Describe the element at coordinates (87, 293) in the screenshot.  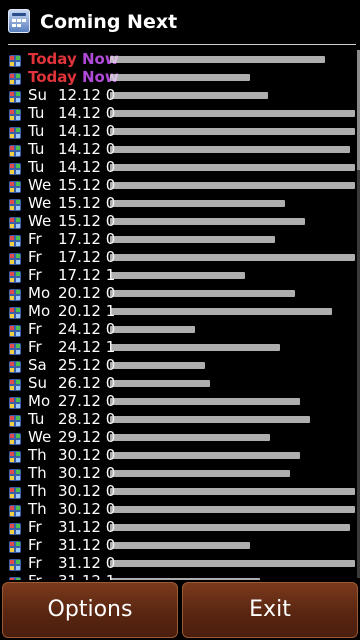
I see `event-date: 20.12 0` at that location.